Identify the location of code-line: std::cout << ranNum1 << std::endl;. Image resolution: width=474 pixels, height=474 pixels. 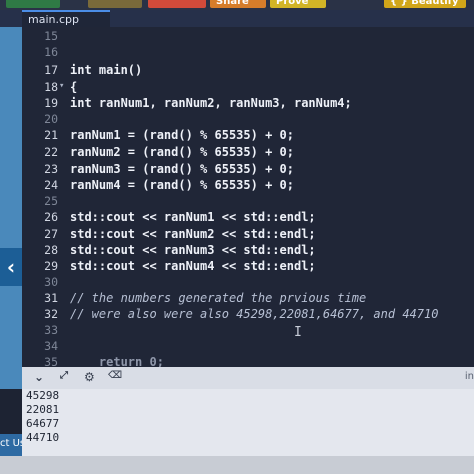
(193, 217).